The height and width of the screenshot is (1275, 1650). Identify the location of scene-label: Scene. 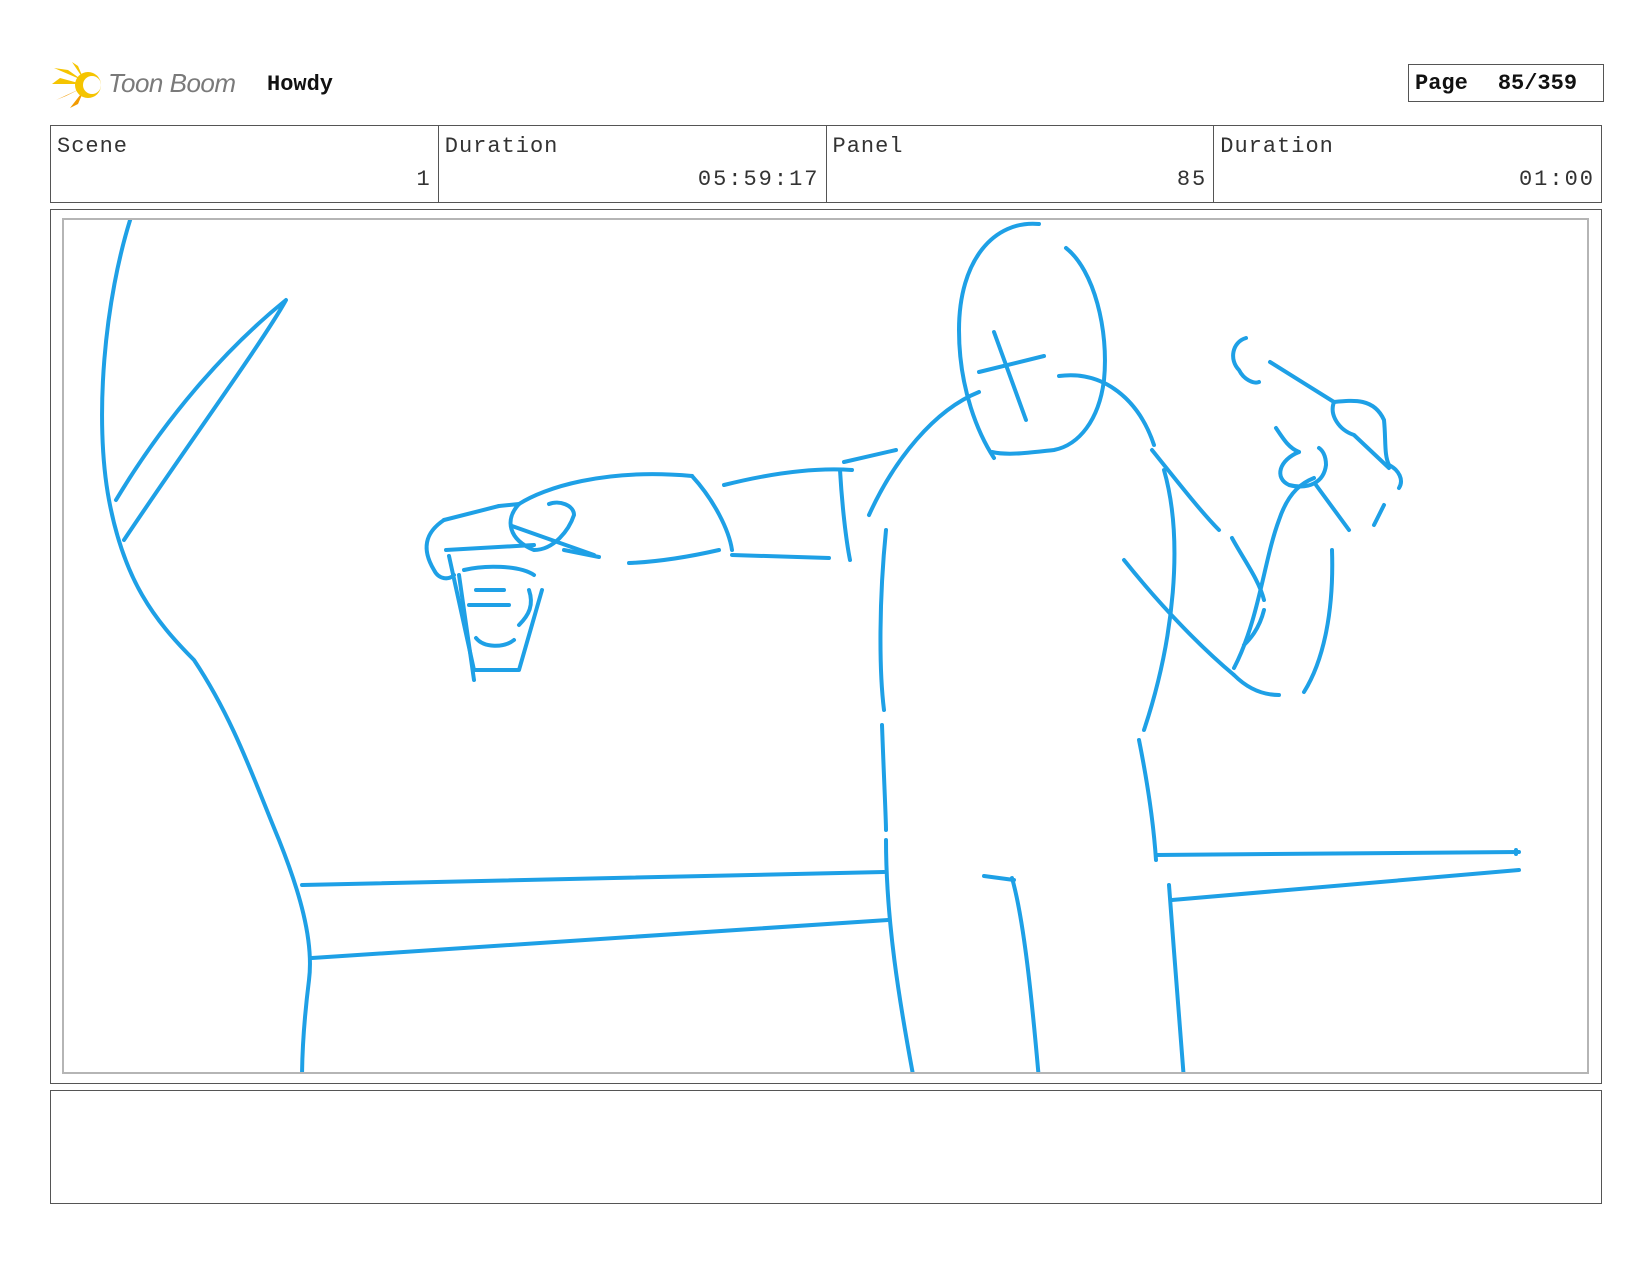
(93, 146).